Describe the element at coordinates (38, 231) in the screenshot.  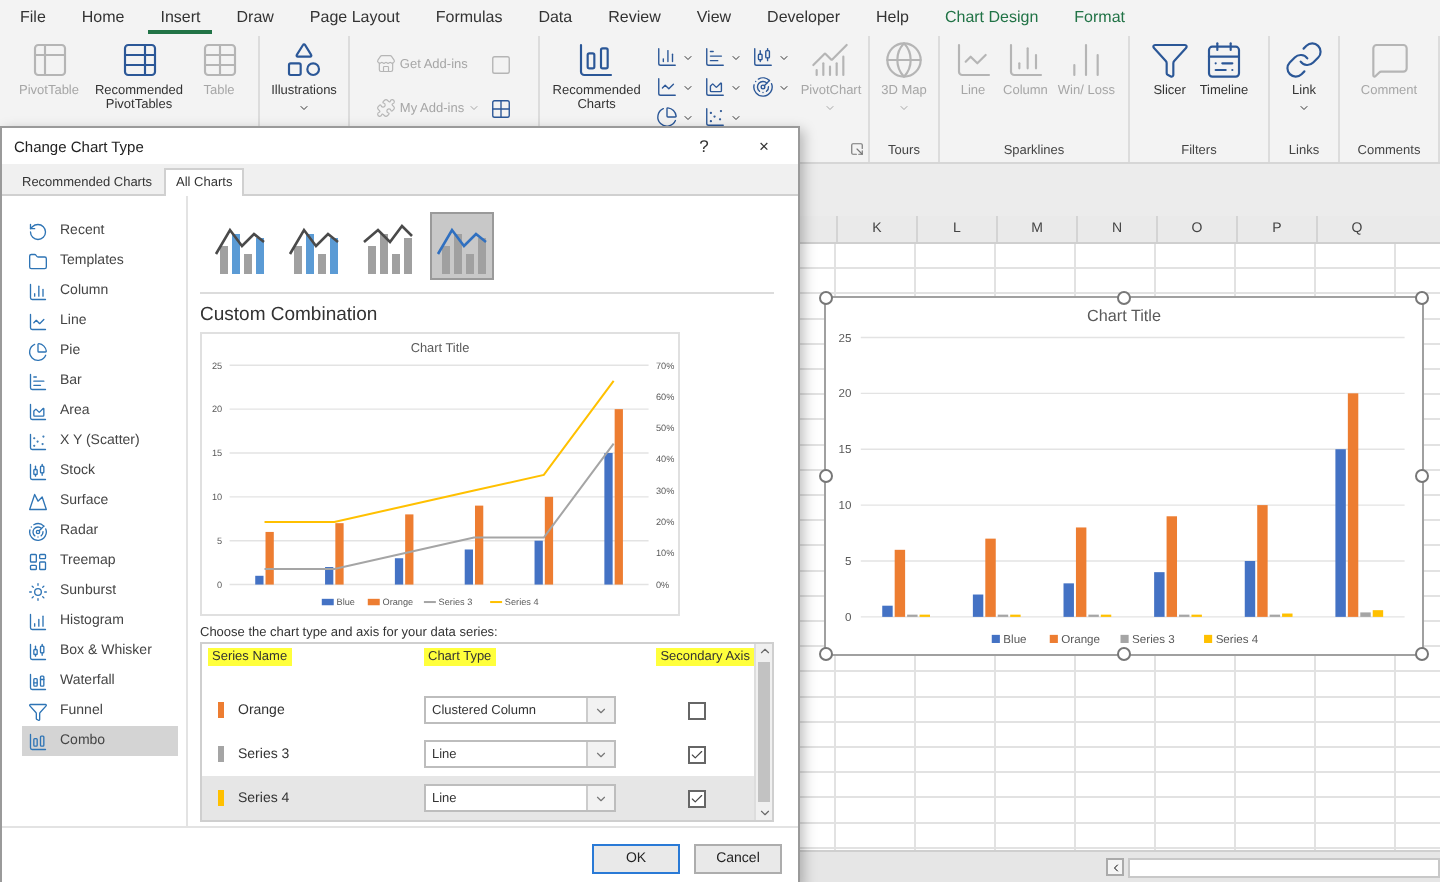
I see `undo-icon` at that location.